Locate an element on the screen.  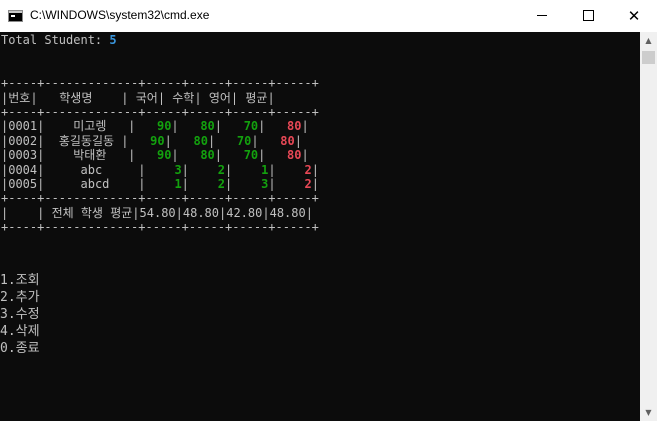
close-button: ✕ is located at coordinates (634, 15).